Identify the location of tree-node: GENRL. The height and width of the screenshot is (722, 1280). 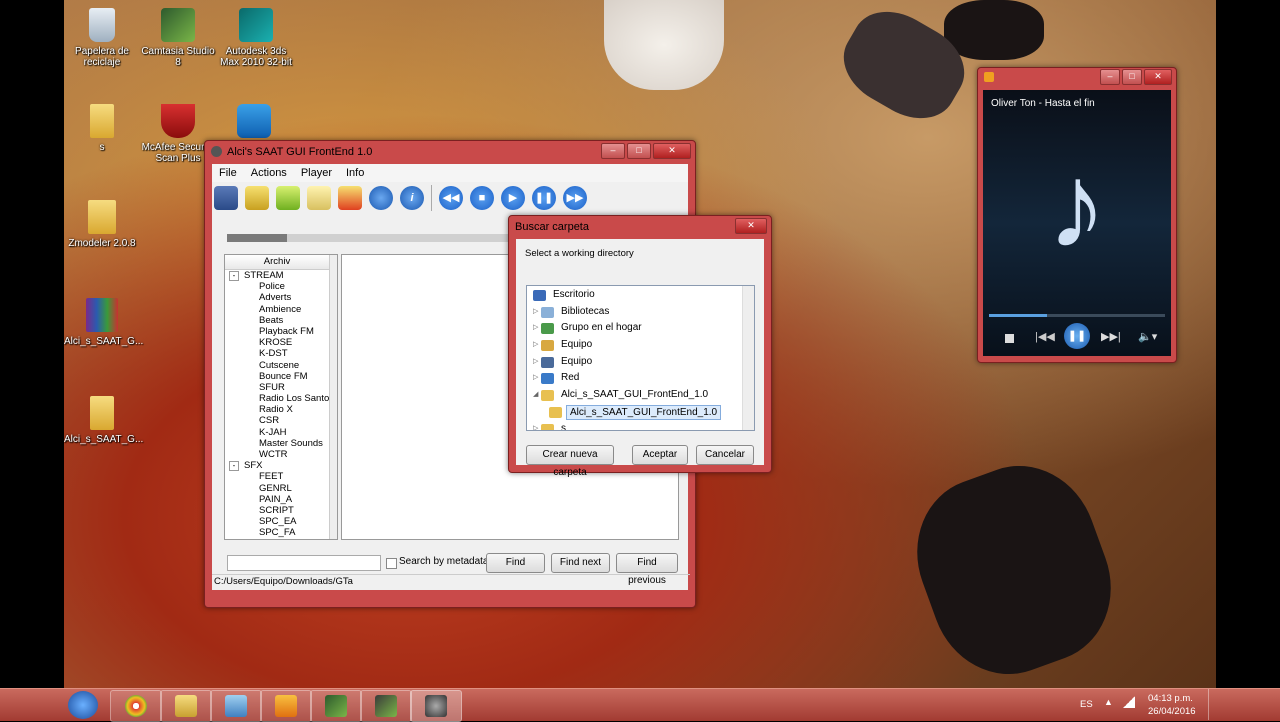
(283, 488).